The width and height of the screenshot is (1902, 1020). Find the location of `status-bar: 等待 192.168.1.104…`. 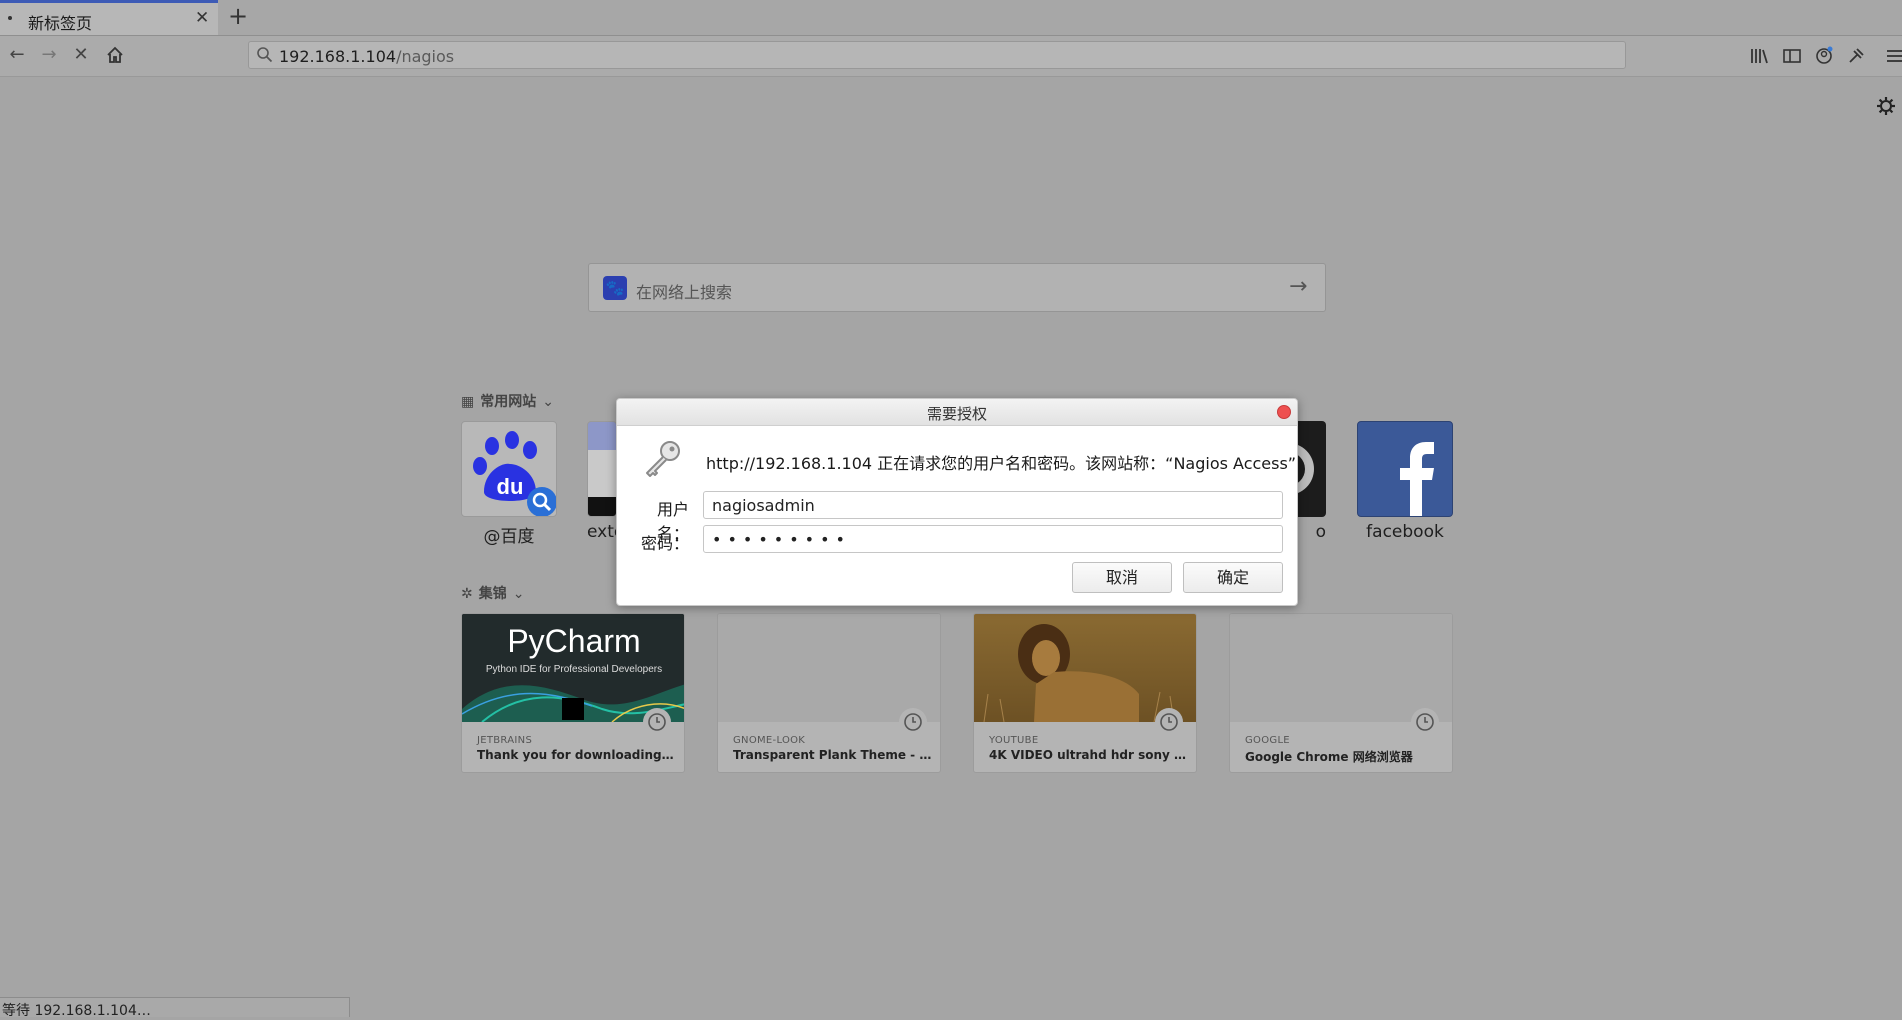

status-bar: 等待 192.168.1.104… is located at coordinates (175, 1008).